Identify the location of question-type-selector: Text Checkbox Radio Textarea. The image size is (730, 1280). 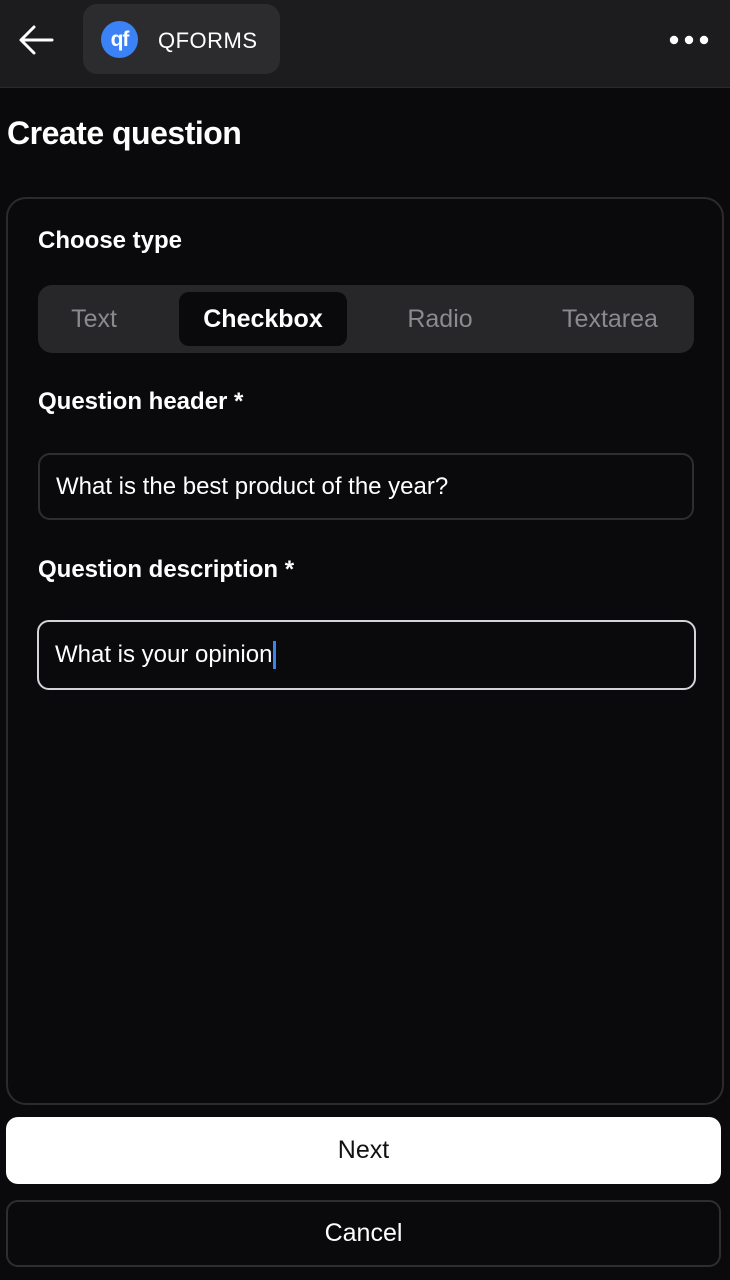
(366, 319).